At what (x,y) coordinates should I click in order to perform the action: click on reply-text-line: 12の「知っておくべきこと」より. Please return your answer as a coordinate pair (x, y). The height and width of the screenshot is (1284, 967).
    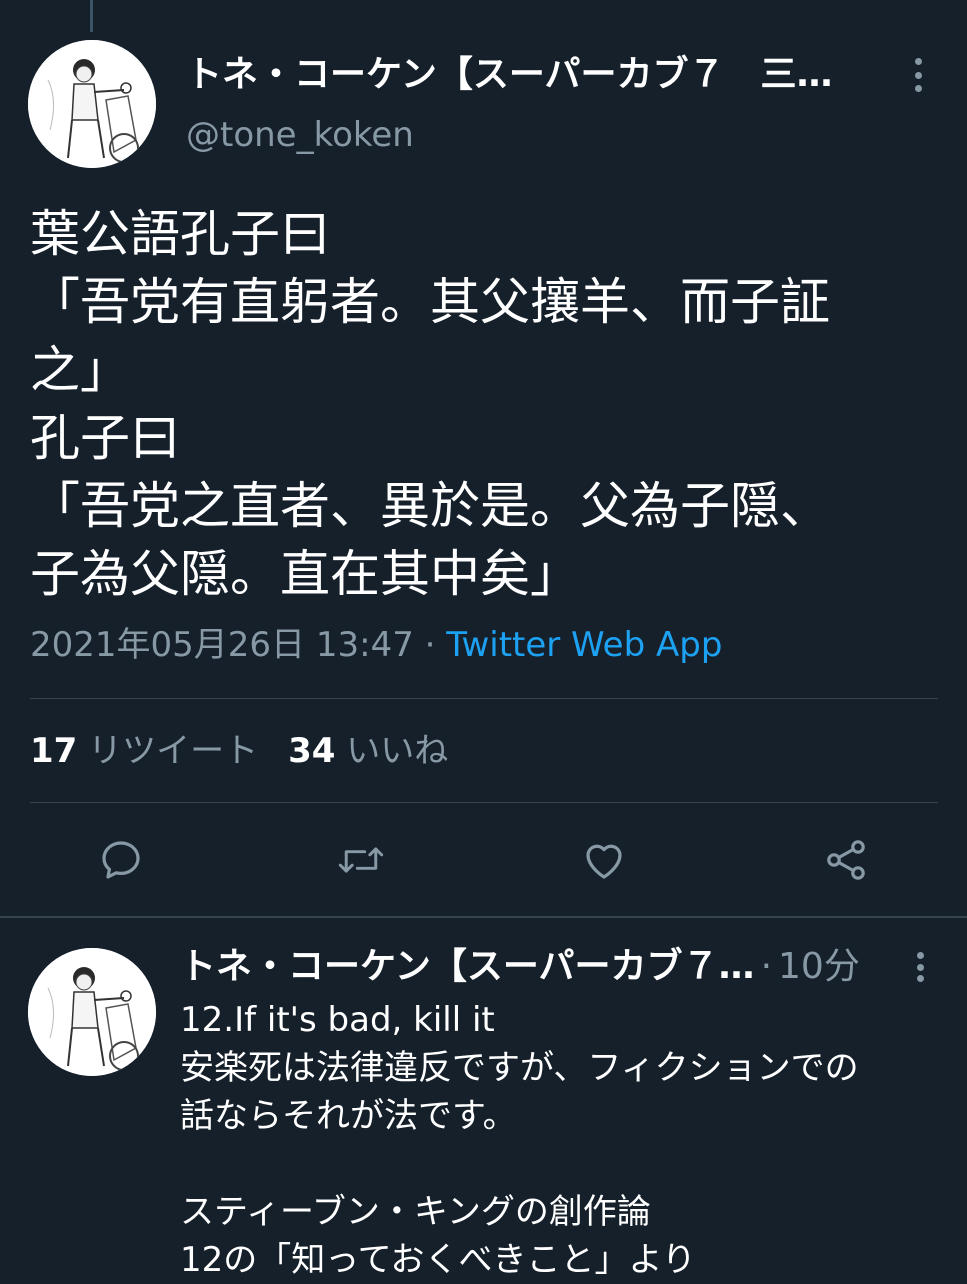
    Looking at the image, I should click on (438, 1260).